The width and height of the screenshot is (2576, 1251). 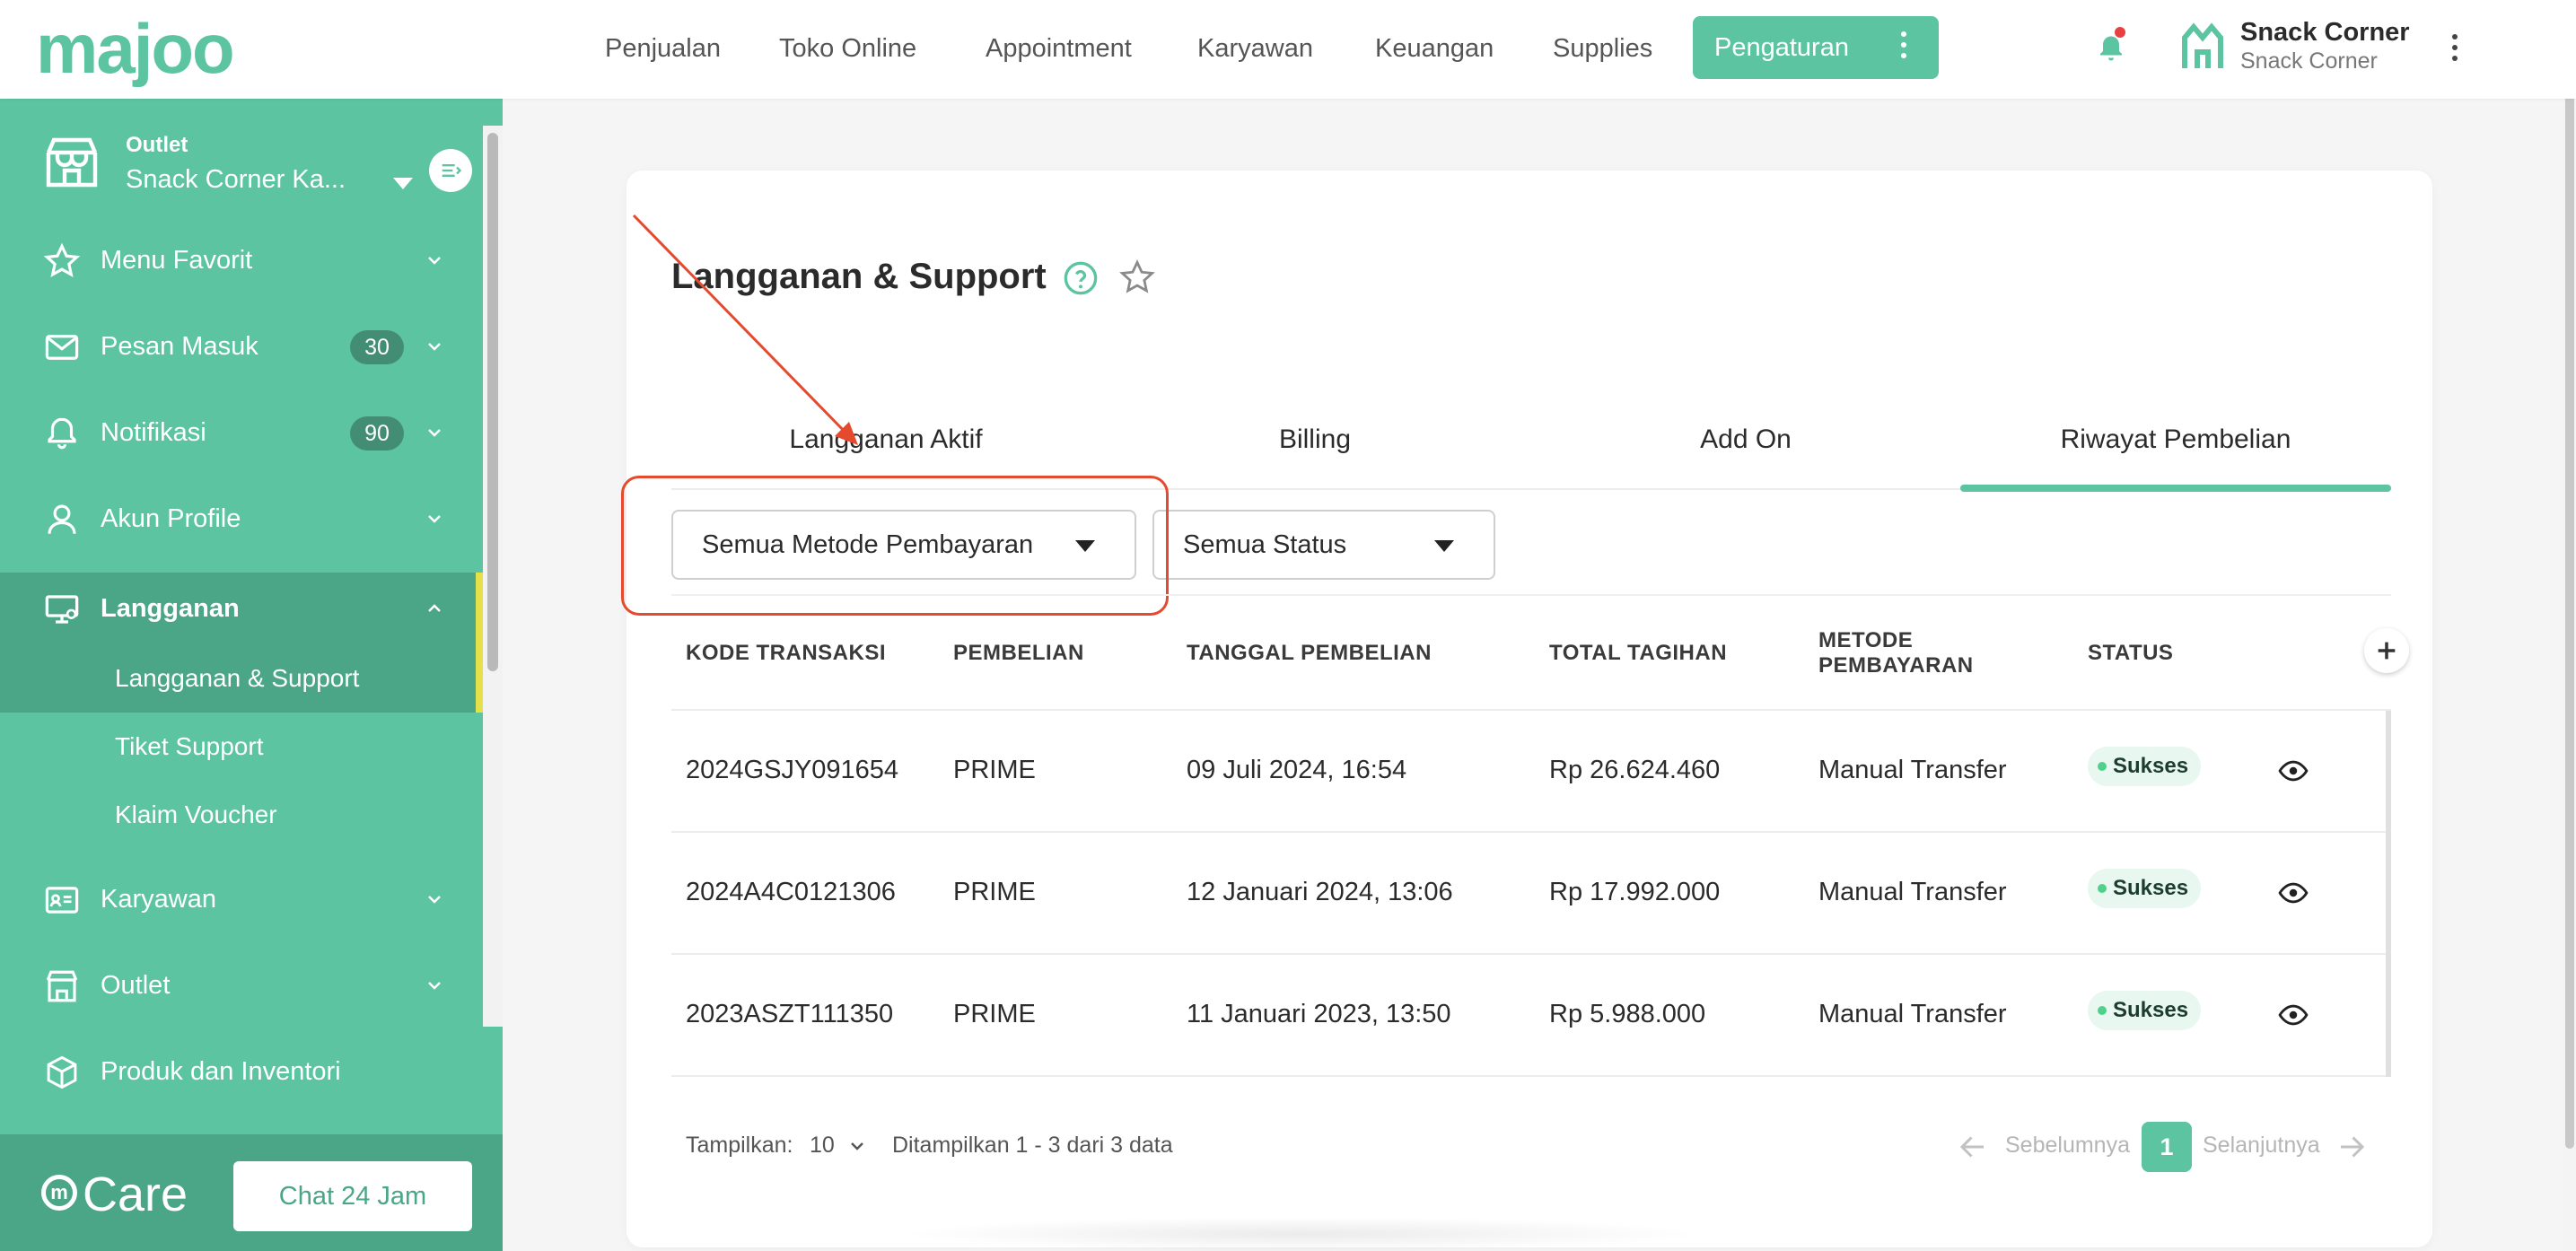 I want to click on sidebar-item-karyawan: Karyawan, so click(x=238, y=899).